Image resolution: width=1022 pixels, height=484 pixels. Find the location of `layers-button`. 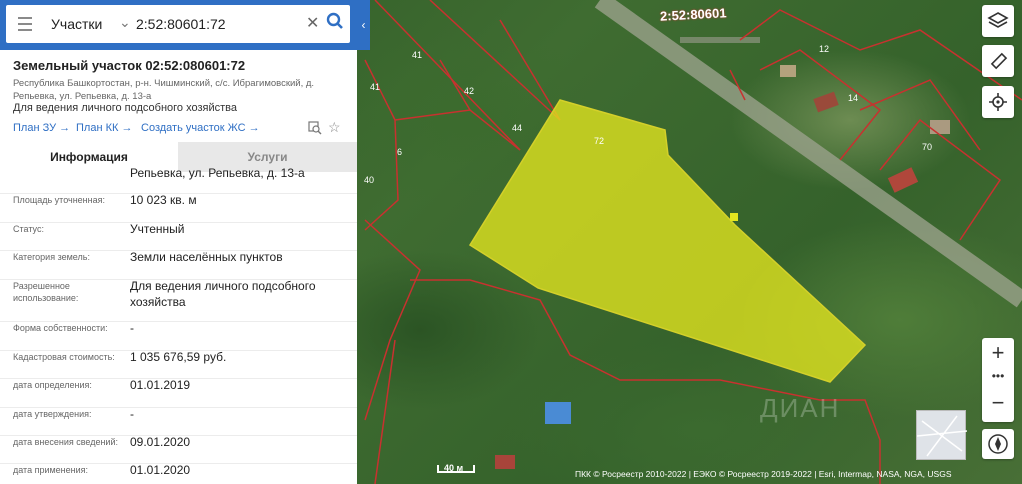

layers-button is located at coordinates (998, 21).